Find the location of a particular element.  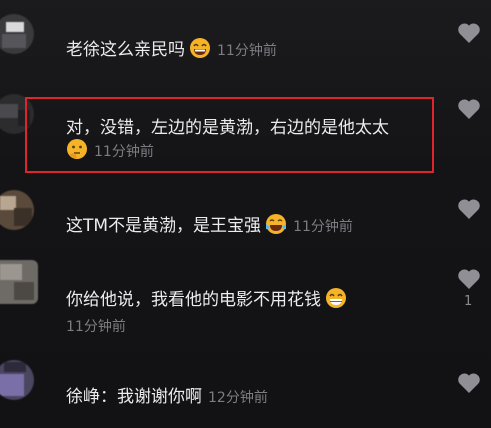

comment-text-row: 这TM不是黄渤，是王宝强 11分钟前 is located at coordinates (209, 225).